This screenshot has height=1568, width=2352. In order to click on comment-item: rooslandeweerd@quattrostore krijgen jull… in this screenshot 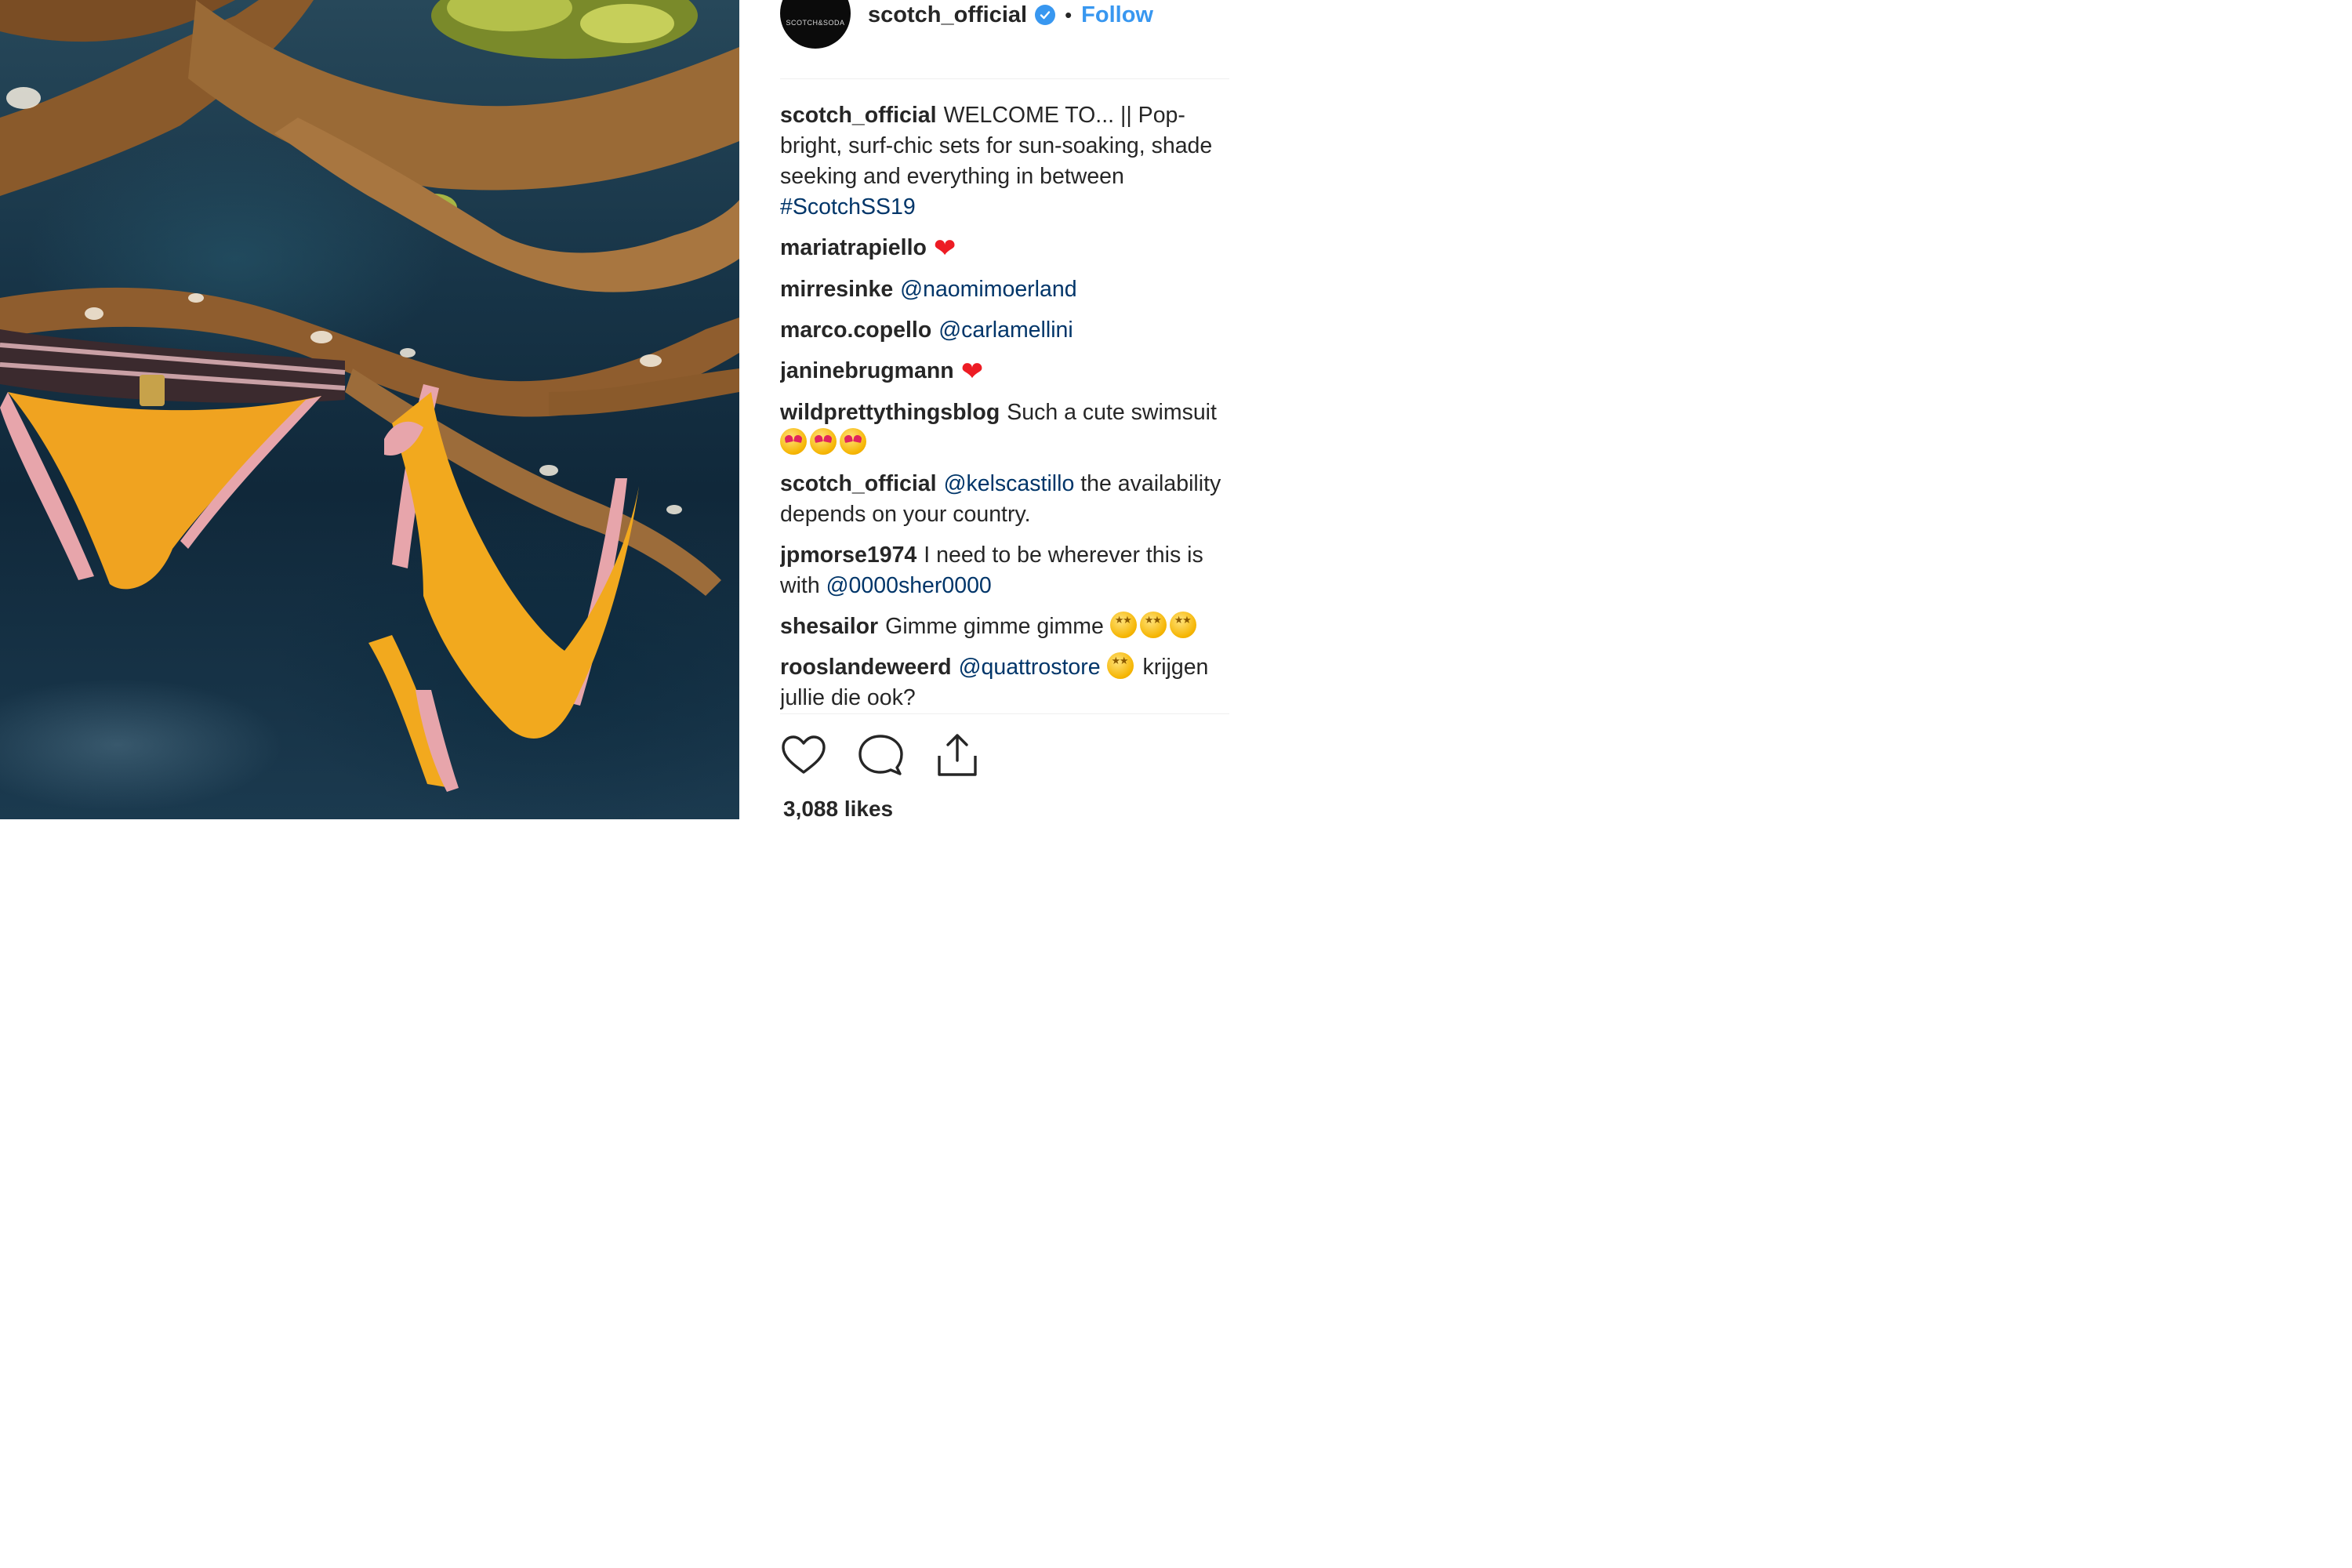, I will do `click(1011, 682)`.